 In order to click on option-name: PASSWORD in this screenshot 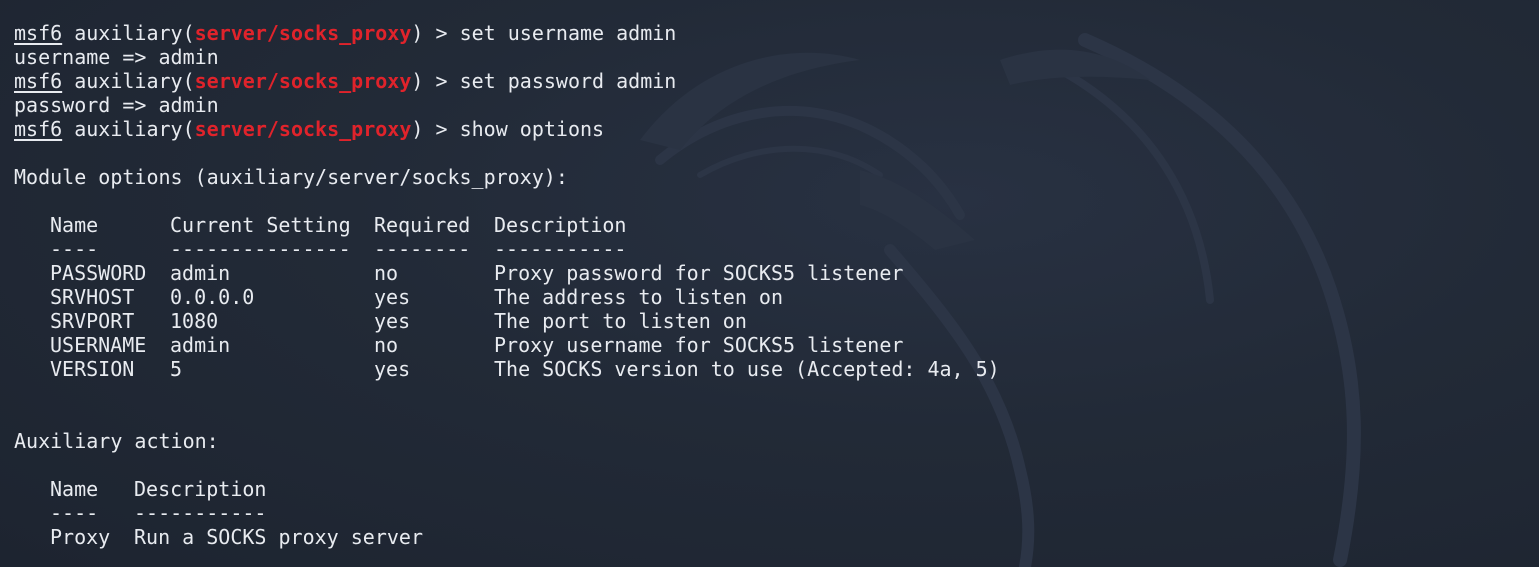, I will do `click(98, 273)`.